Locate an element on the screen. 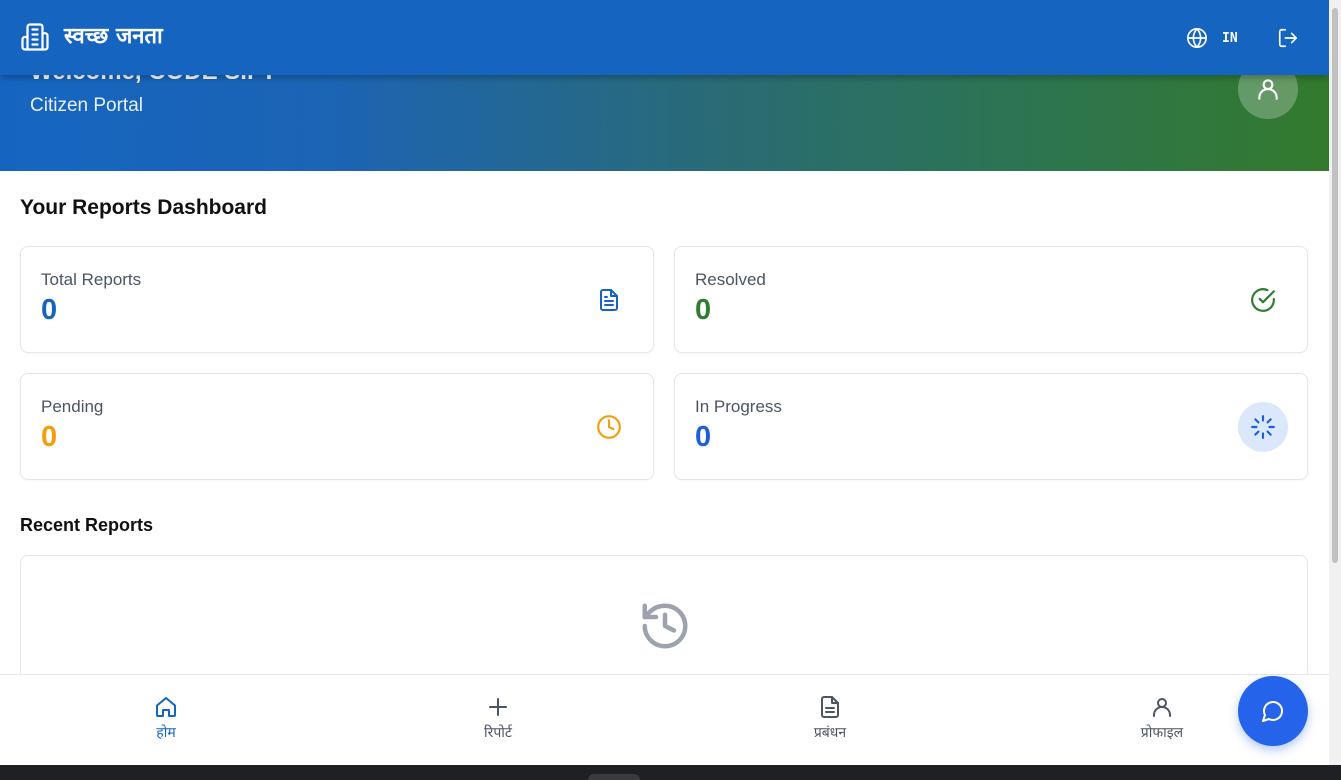 This screenshot has height=780, width=1341. top-app-bar: स्वच्छ जनता IN is located at coordinates (664, 37).